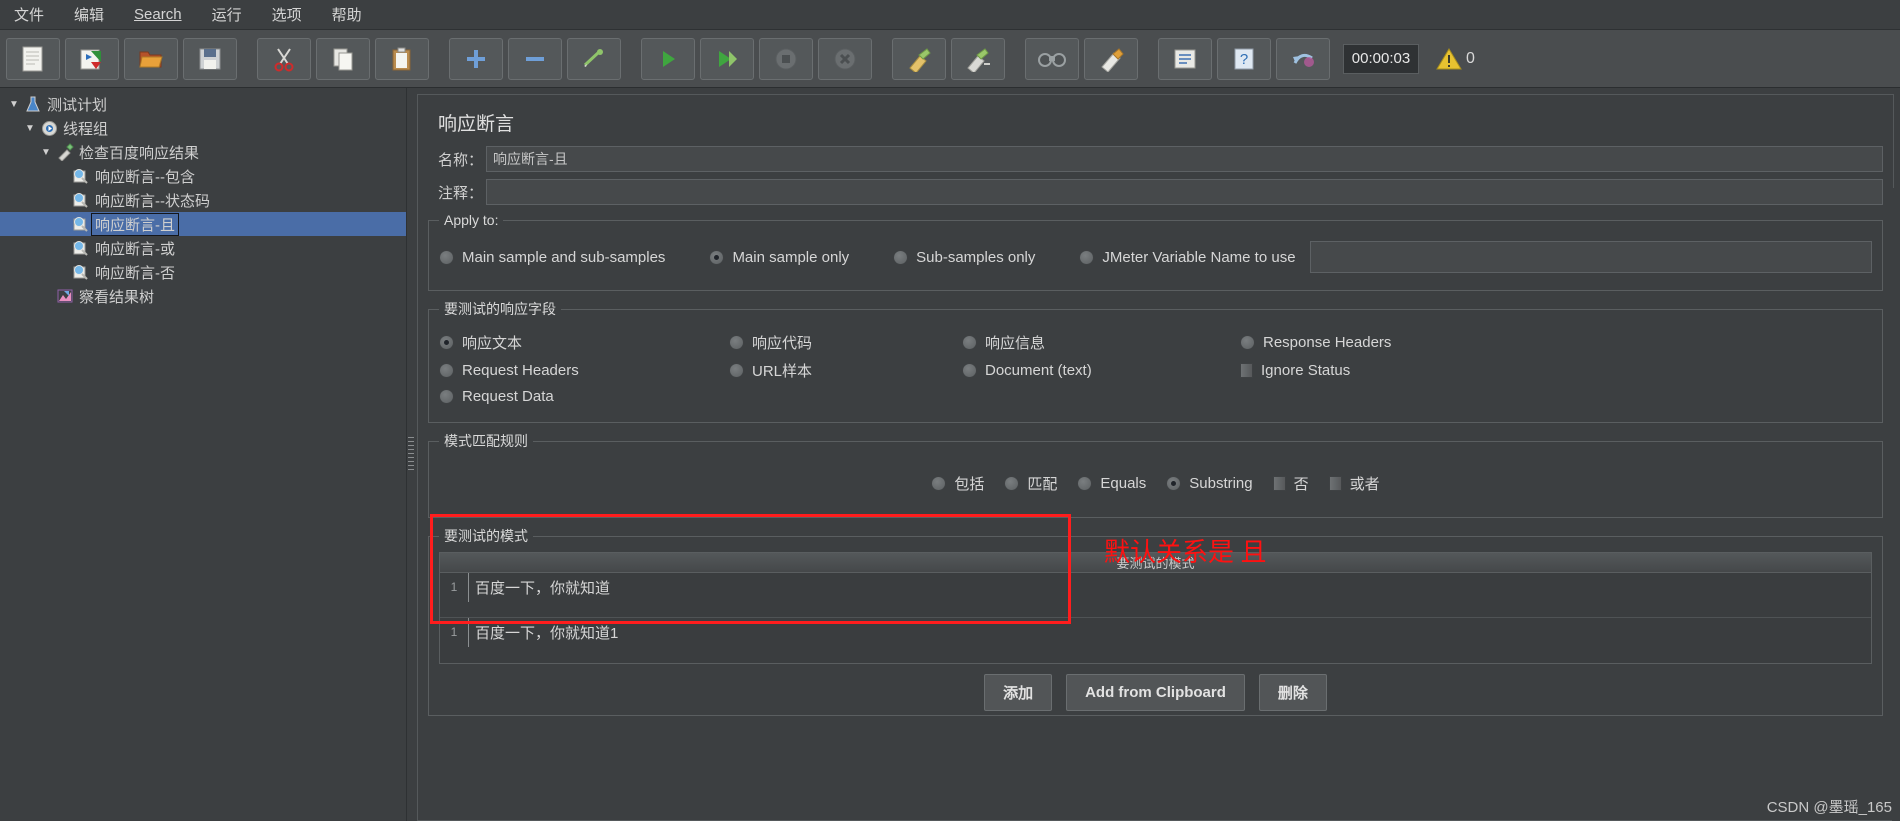 Image resolution: width=1900 pixels, height=821 pixels. I want to click on radio-response-code: 响应代码, so click(845, 342).